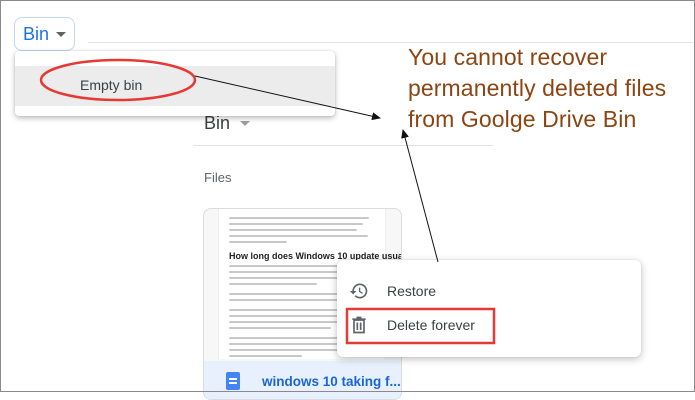 The width and height of the screenshot is (695, 400). I want to click on bin-dropdown-label: Bin, so click(36, 33).